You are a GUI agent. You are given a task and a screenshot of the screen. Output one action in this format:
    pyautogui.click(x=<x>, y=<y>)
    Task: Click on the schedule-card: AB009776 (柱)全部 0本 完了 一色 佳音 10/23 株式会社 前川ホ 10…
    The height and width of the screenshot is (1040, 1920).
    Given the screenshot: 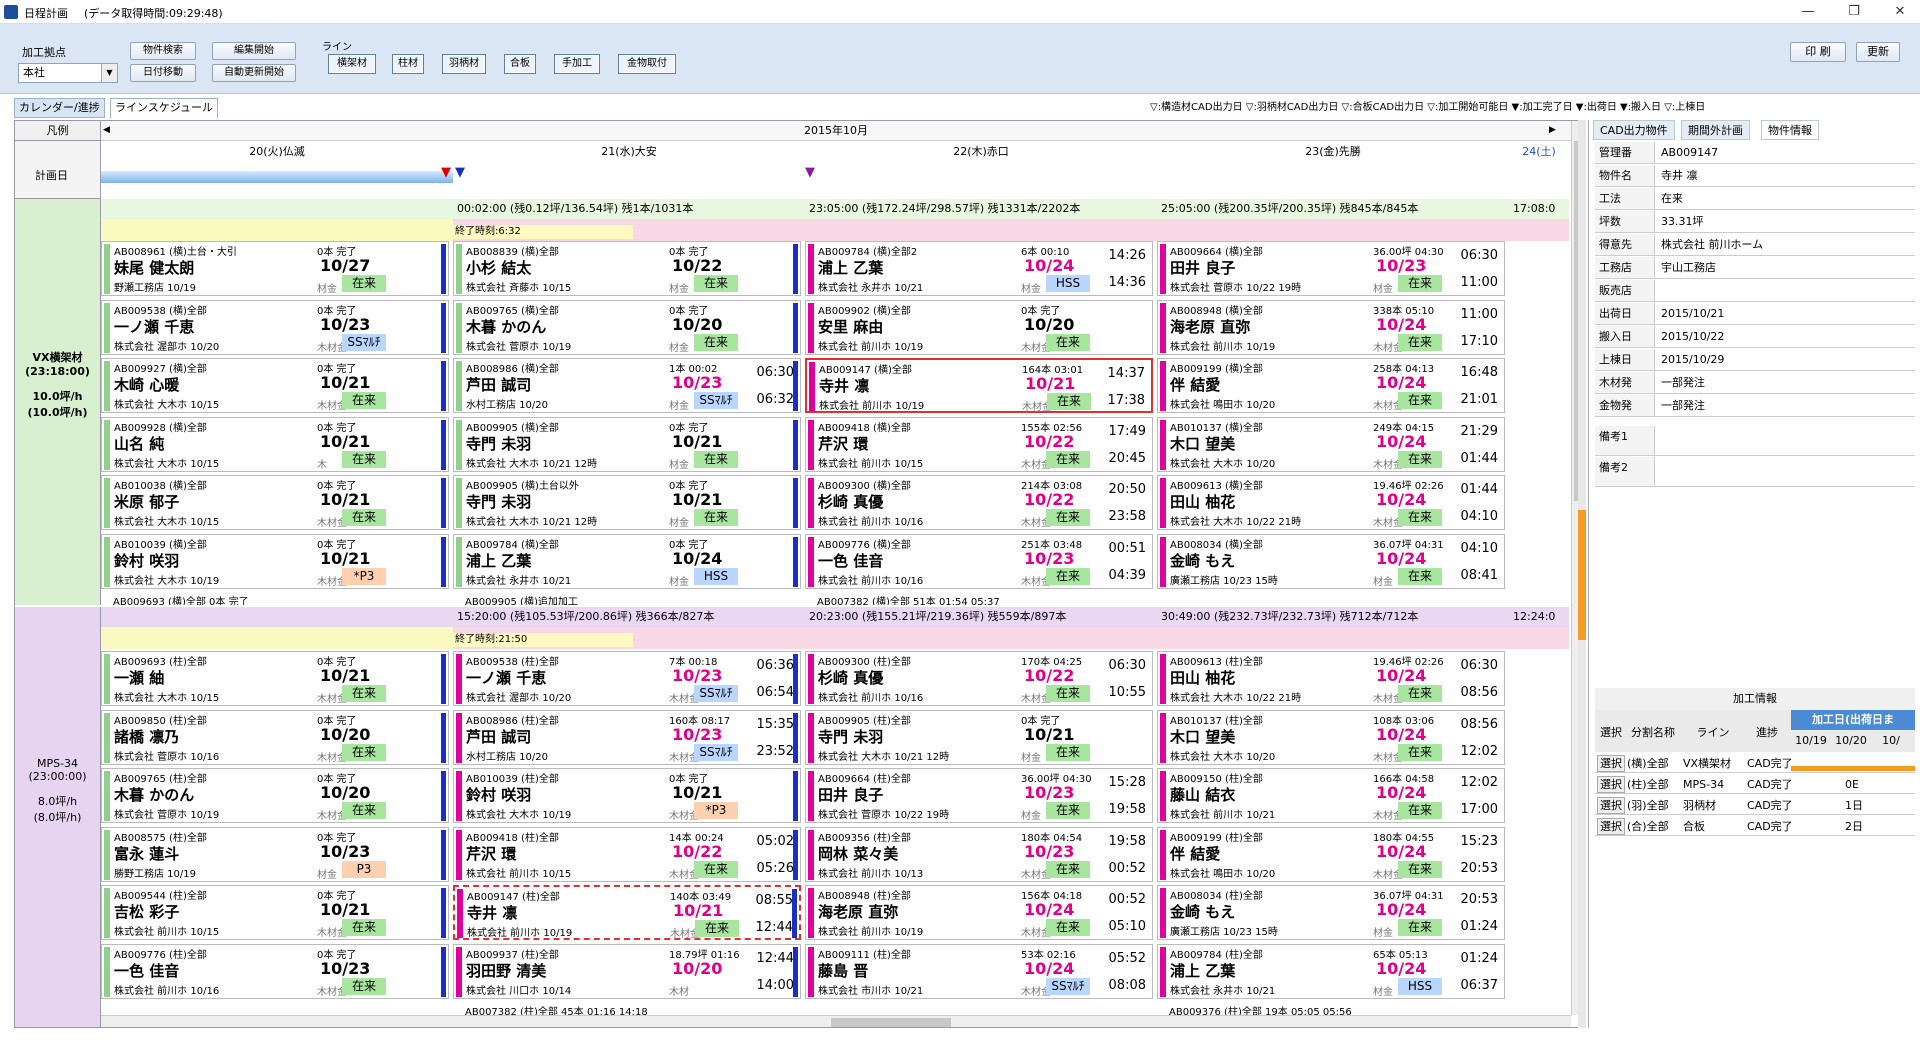 What is the action you would take?
    pyautogui.click(x=275, y=971)
    